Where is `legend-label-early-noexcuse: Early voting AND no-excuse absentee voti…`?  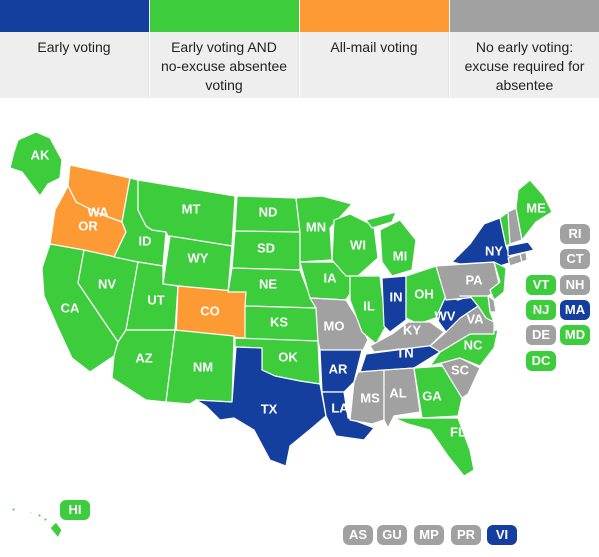 legend-label-early-noexcuse: Early voting AND no-excuse absentee voti… is located at coordinates (224, 65).